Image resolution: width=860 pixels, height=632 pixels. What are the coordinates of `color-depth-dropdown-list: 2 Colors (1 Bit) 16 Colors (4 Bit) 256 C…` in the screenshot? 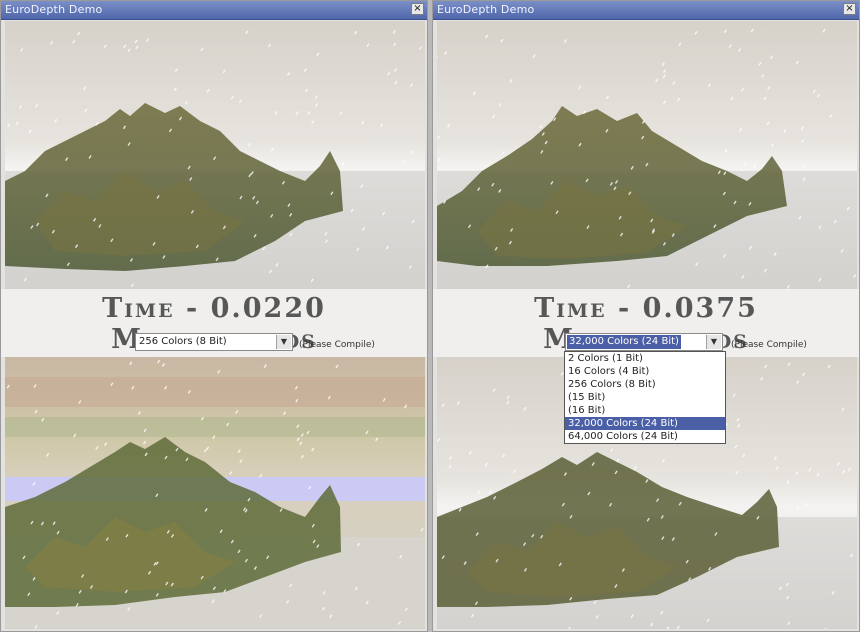 It's located at (645, 397).